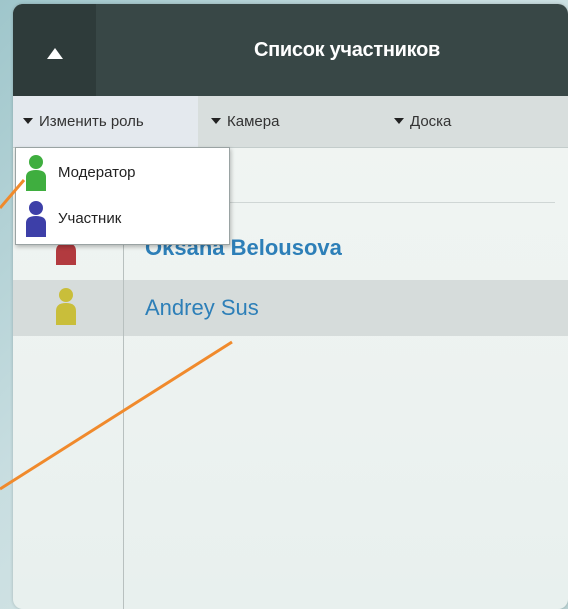 The height and width of the screenshot is (609, 568). I want to click on camera-menu: Камера, so click(245, 121).